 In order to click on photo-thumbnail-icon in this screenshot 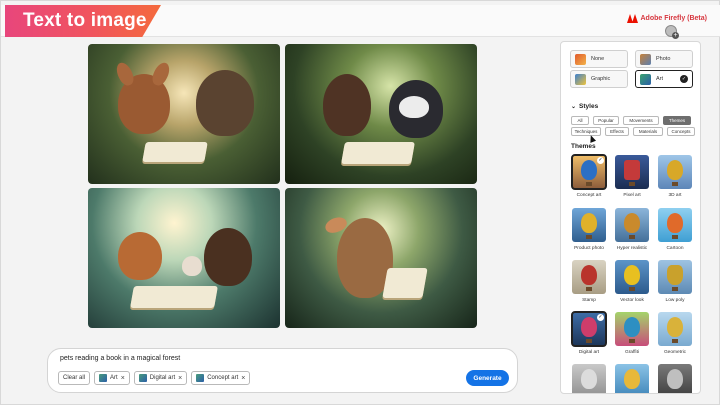, I will do `click(645, 59)`.